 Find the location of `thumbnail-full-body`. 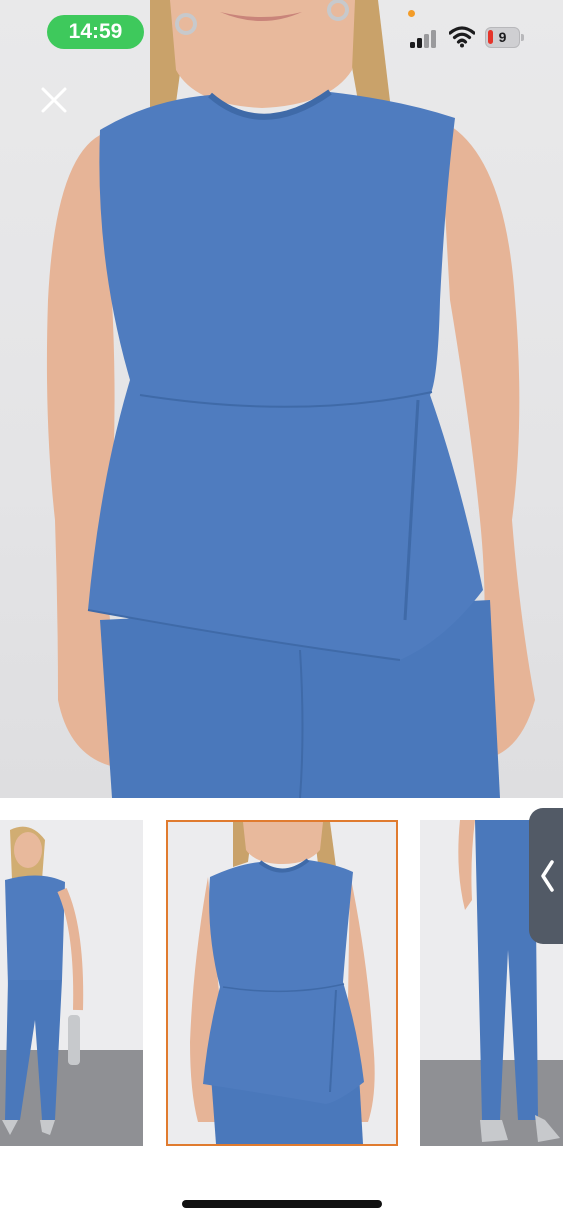

thumbnail-full-body is located at coordinates (71, 983).